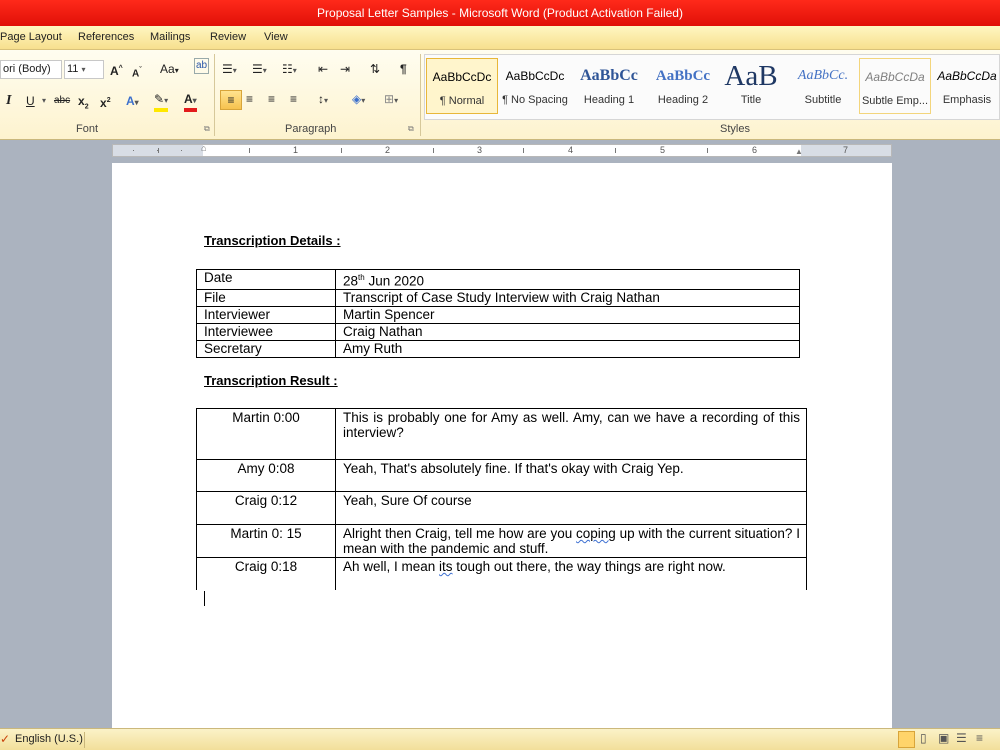  I want to click on details-label: Date, so click(266, 279).